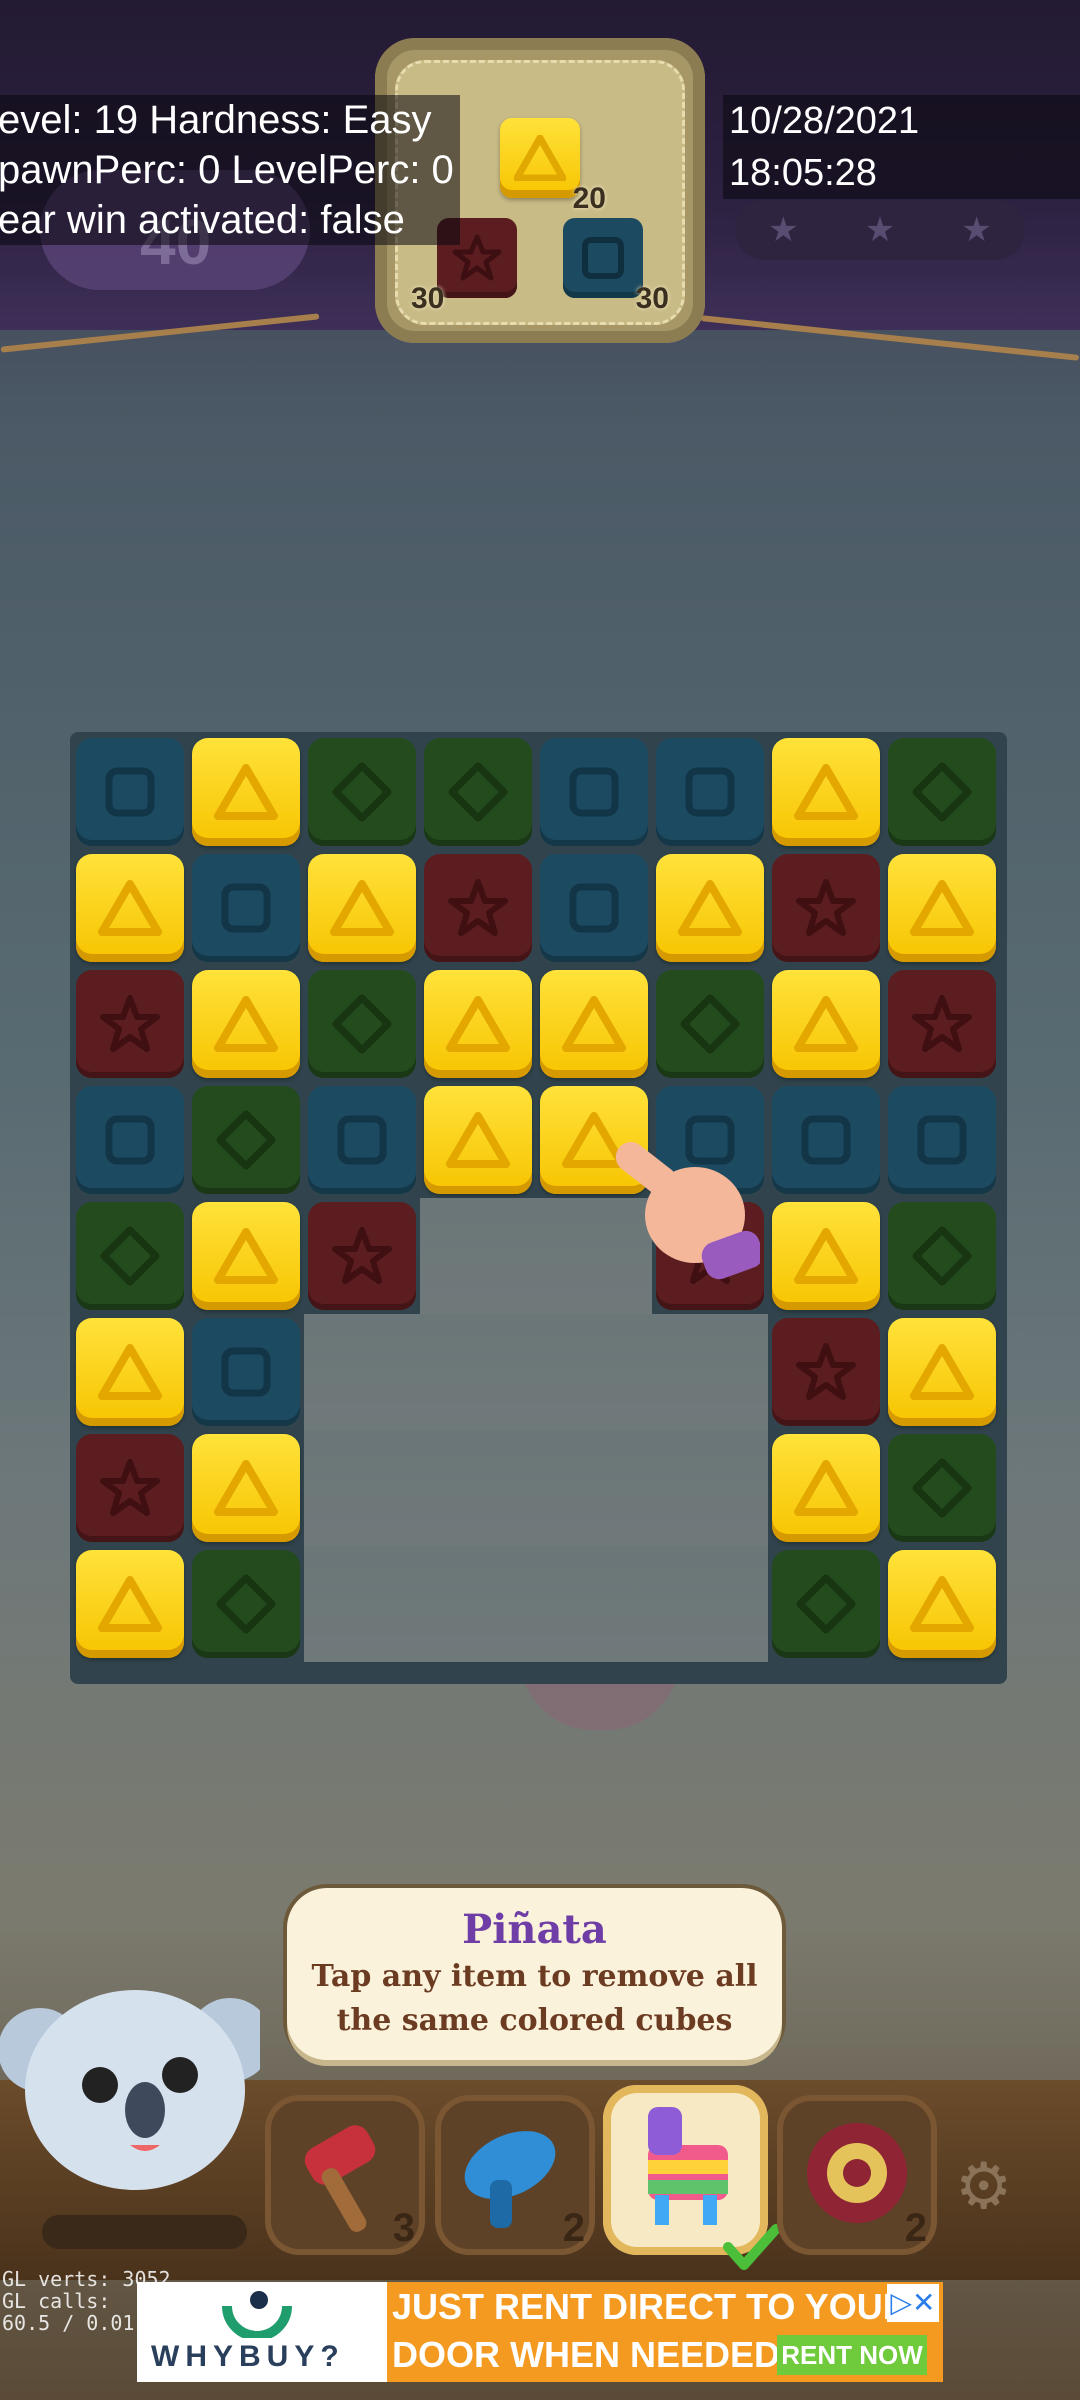 The width and height of the screenshot is (1080, 2400). Describe the element at coordinates (650, 2306) in the screenshot. I see `ad-headline: JUST RENT DIRECT TO YOUR` at that location.